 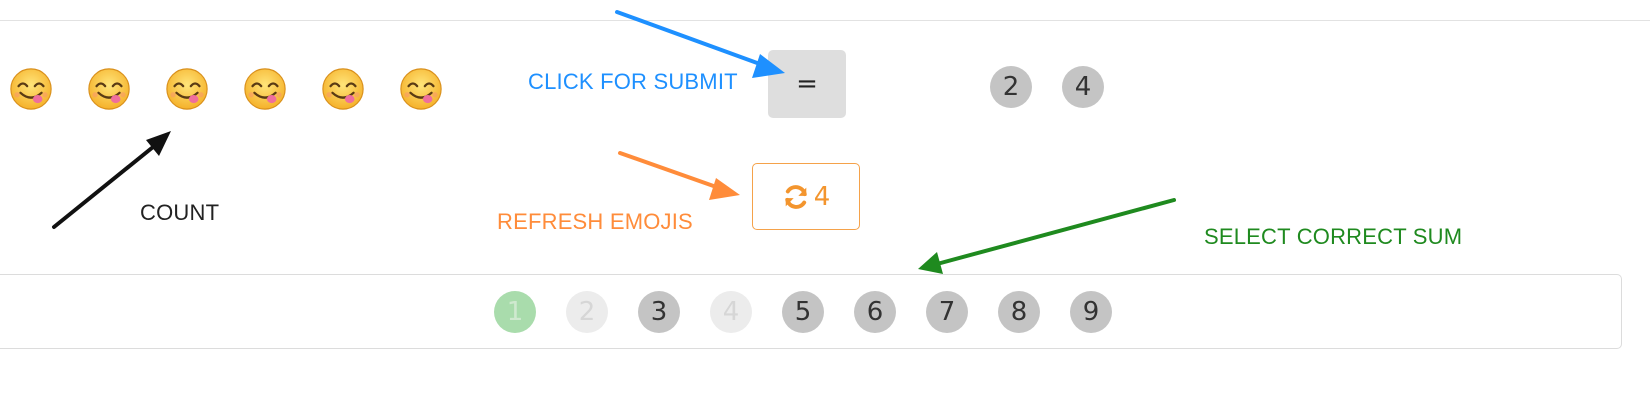 I want to click on answer-option-1: 1, so click(x=515, y=312).